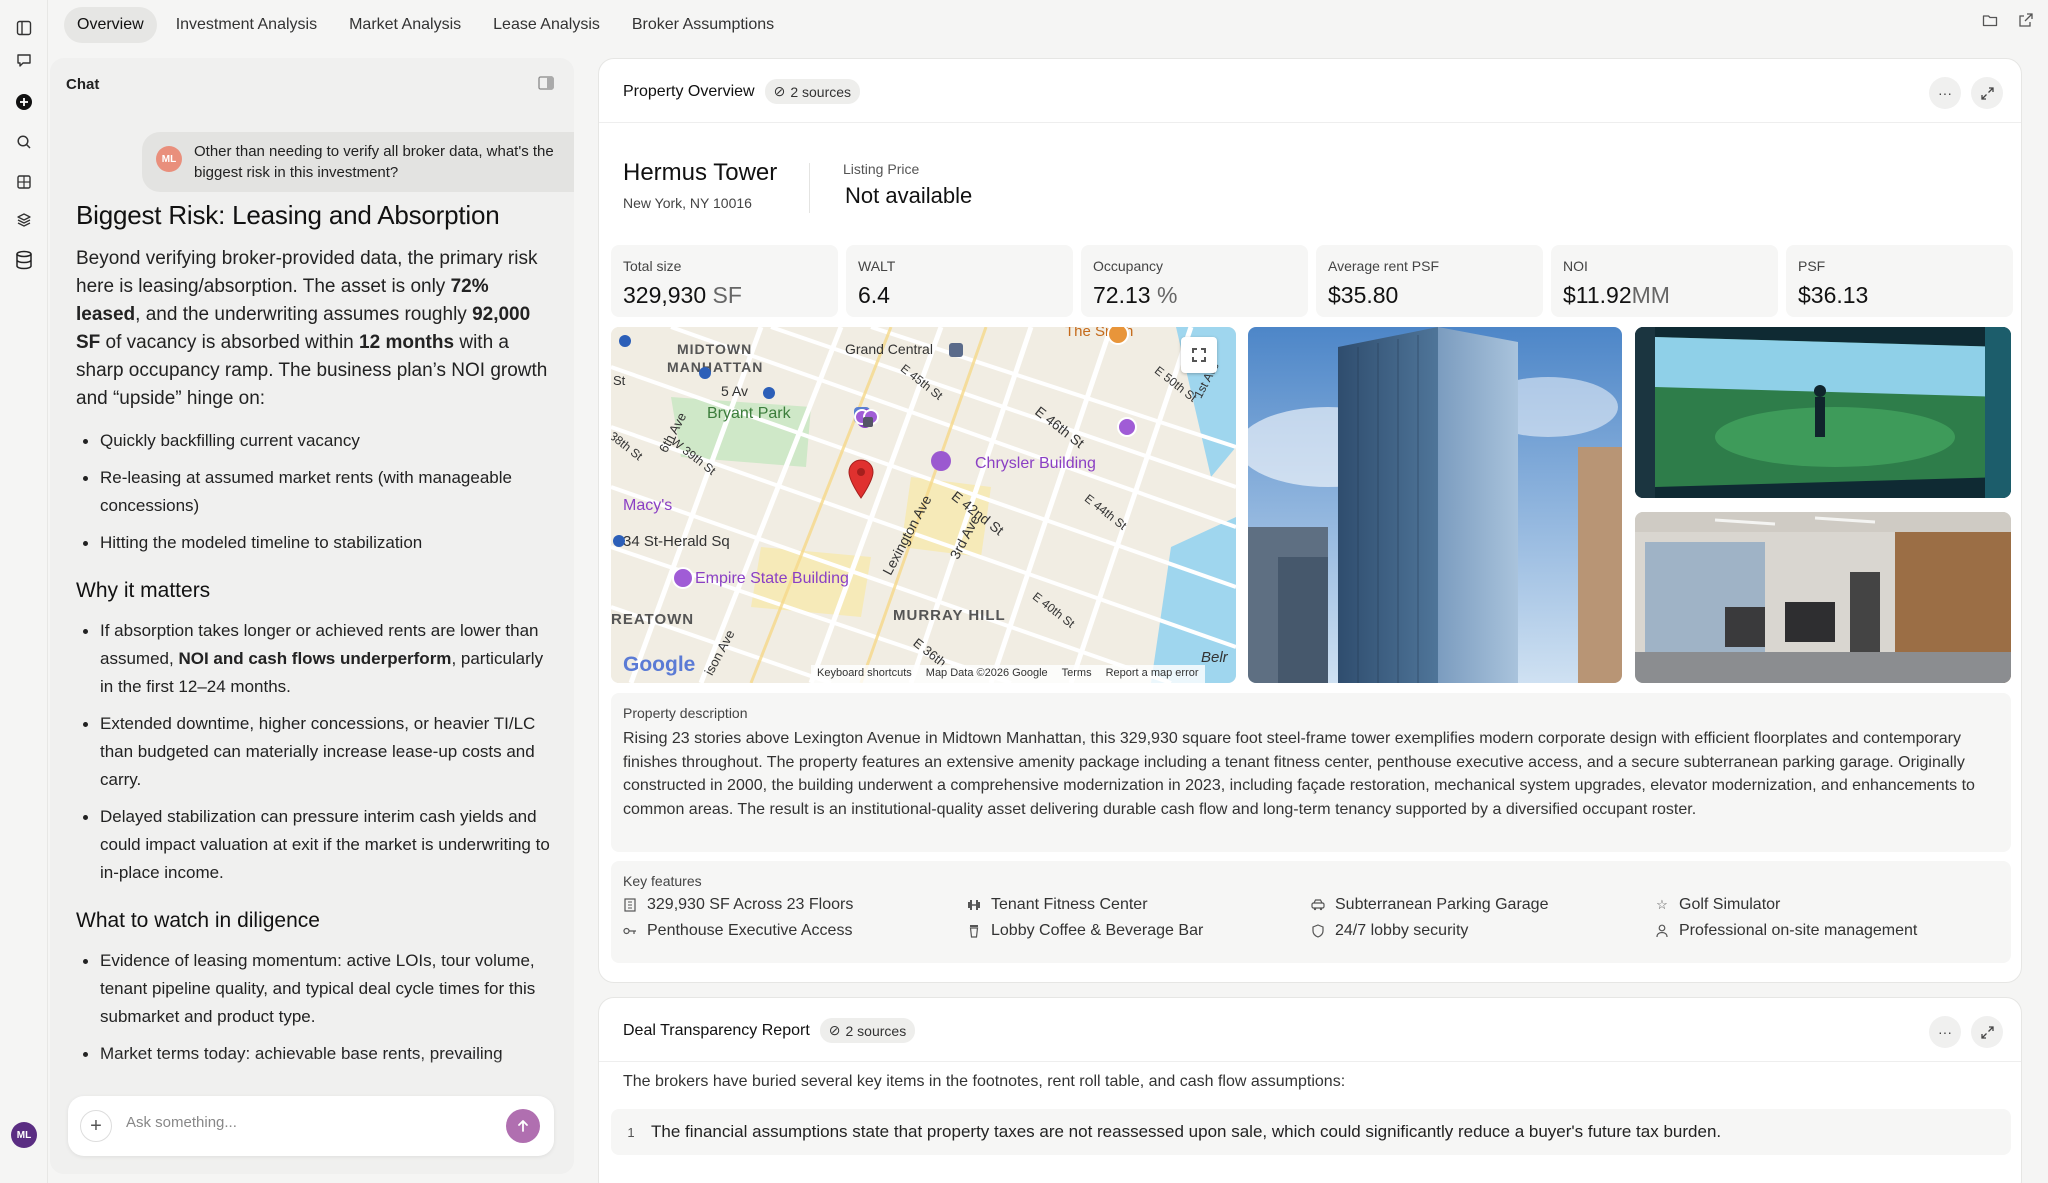 The height and width of the screenshot is (1183, 2048). What do you see at coordinates (96, 1126) in the screenshot?
I see `attach-button: +` at bounding box center [96, 1126].